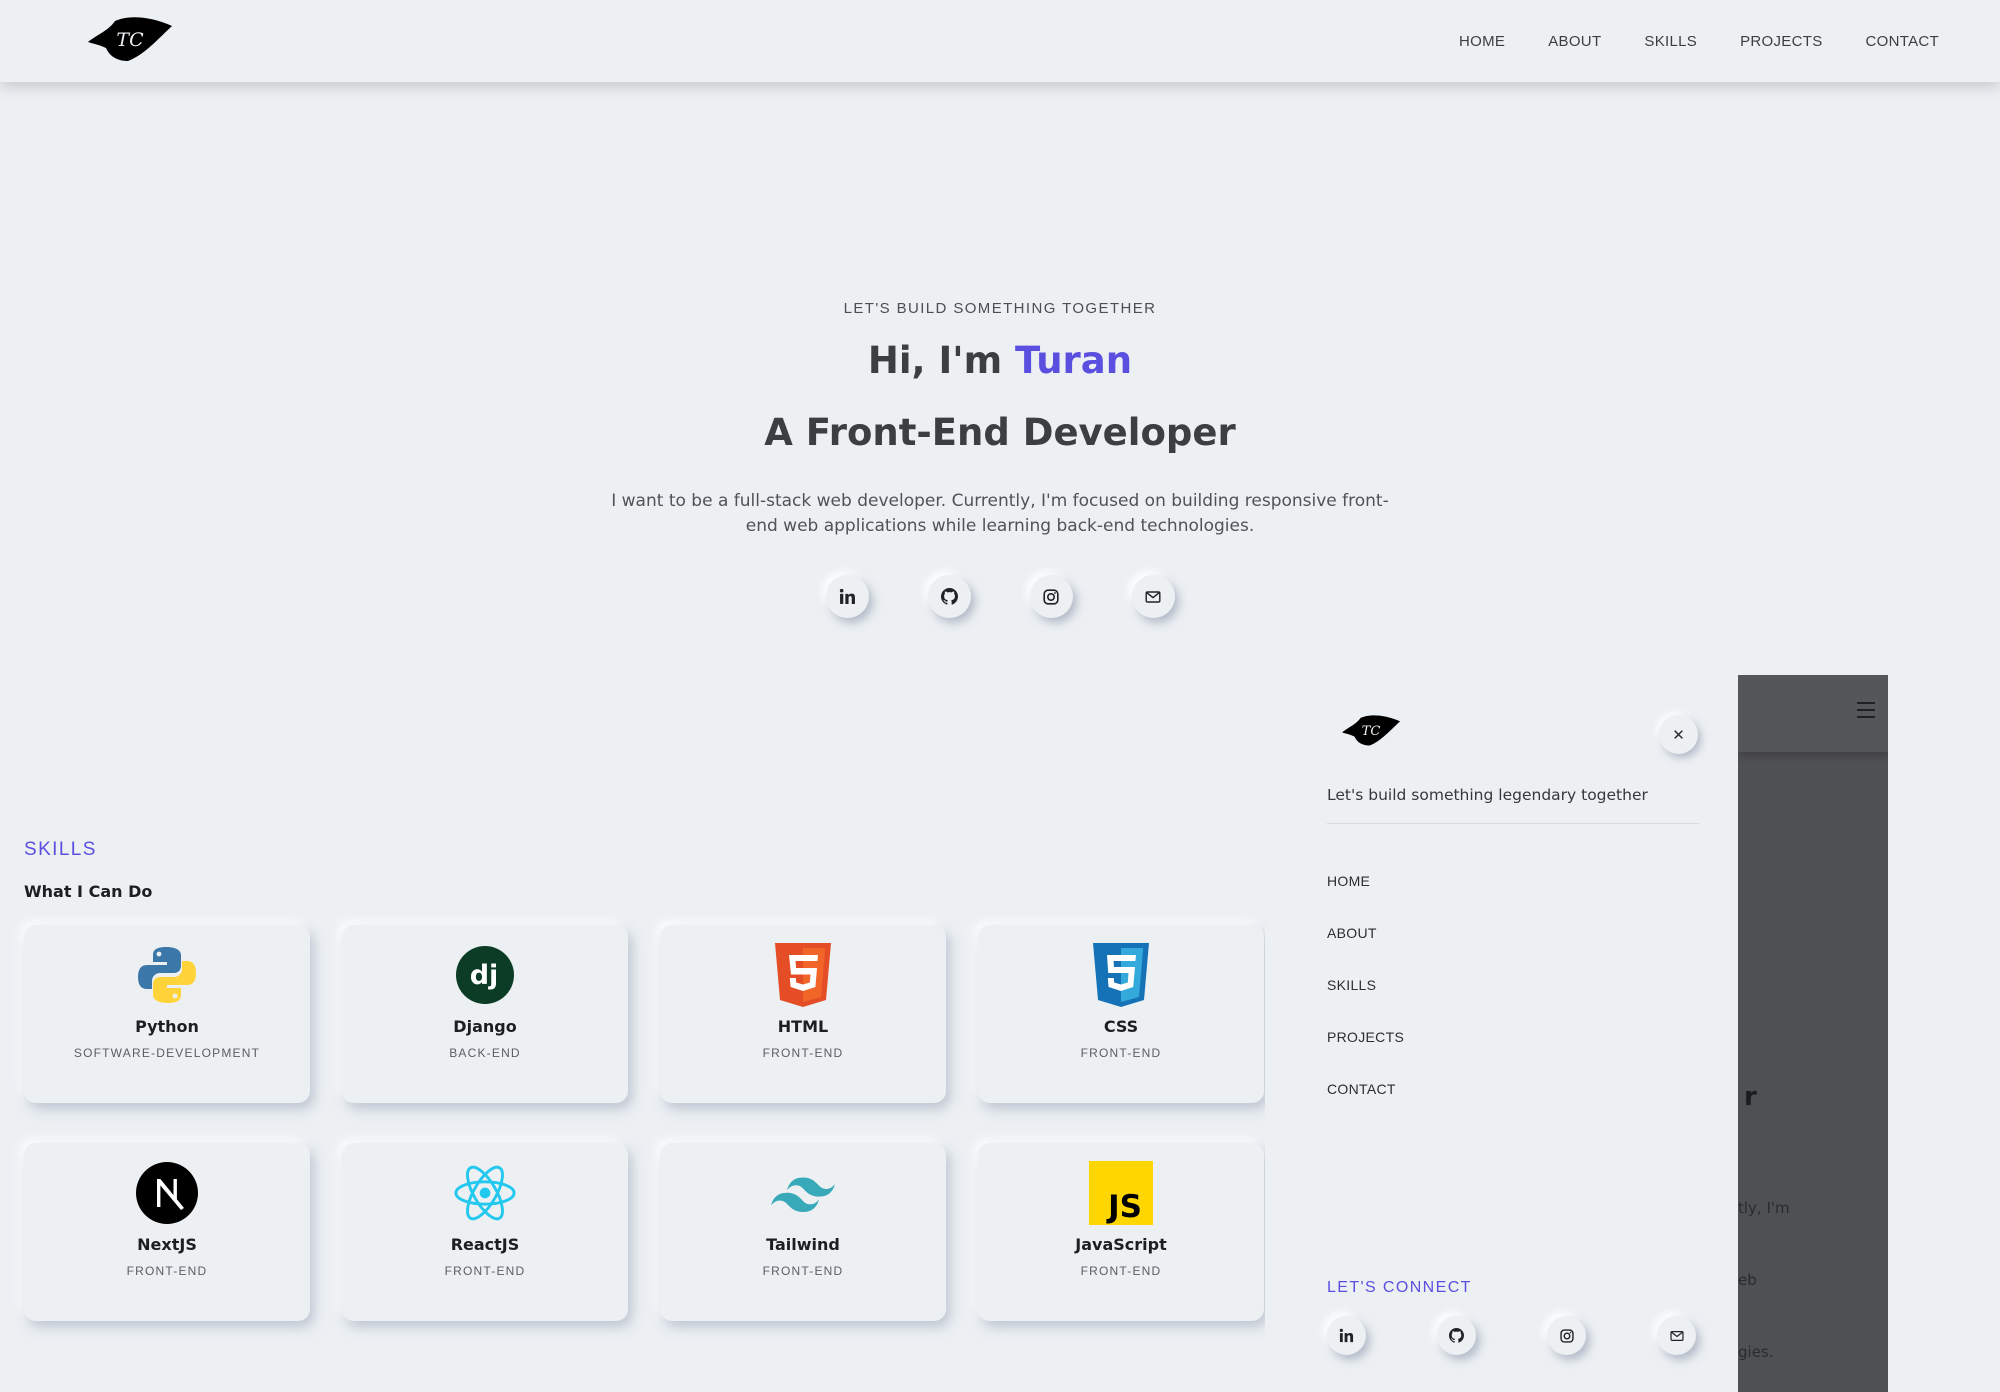 The image size is (2000, 1392). Describe the element at coordinates (1513, 823) in the screenshot. I see `divider` at that location.